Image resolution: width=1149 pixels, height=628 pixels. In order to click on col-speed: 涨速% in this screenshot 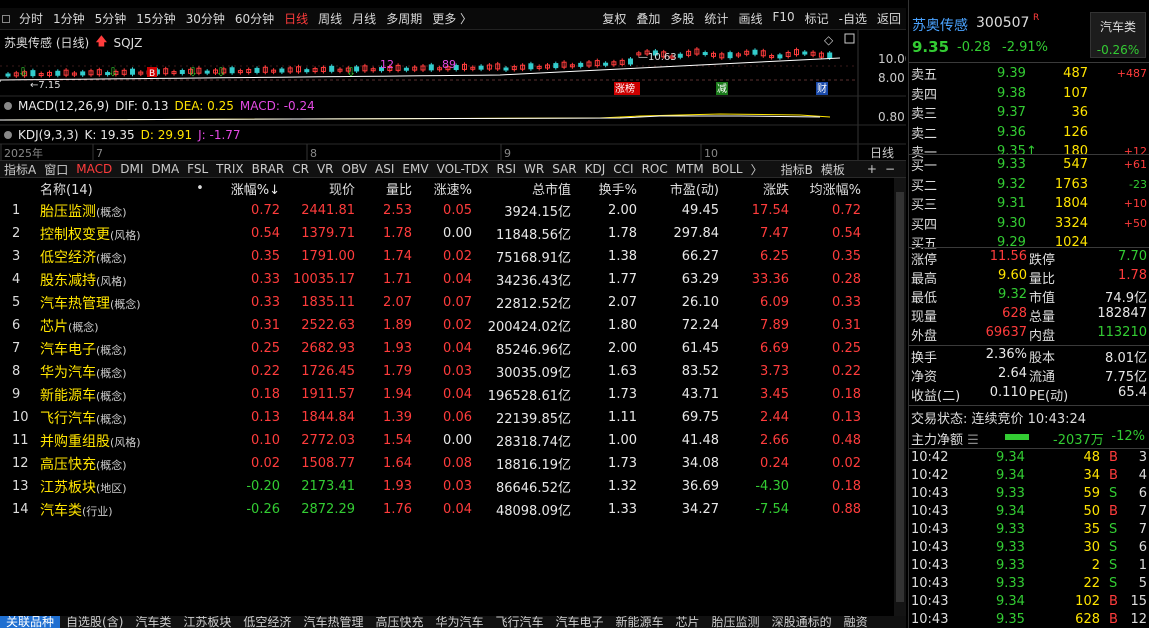, I will do `click(442, 188)`.